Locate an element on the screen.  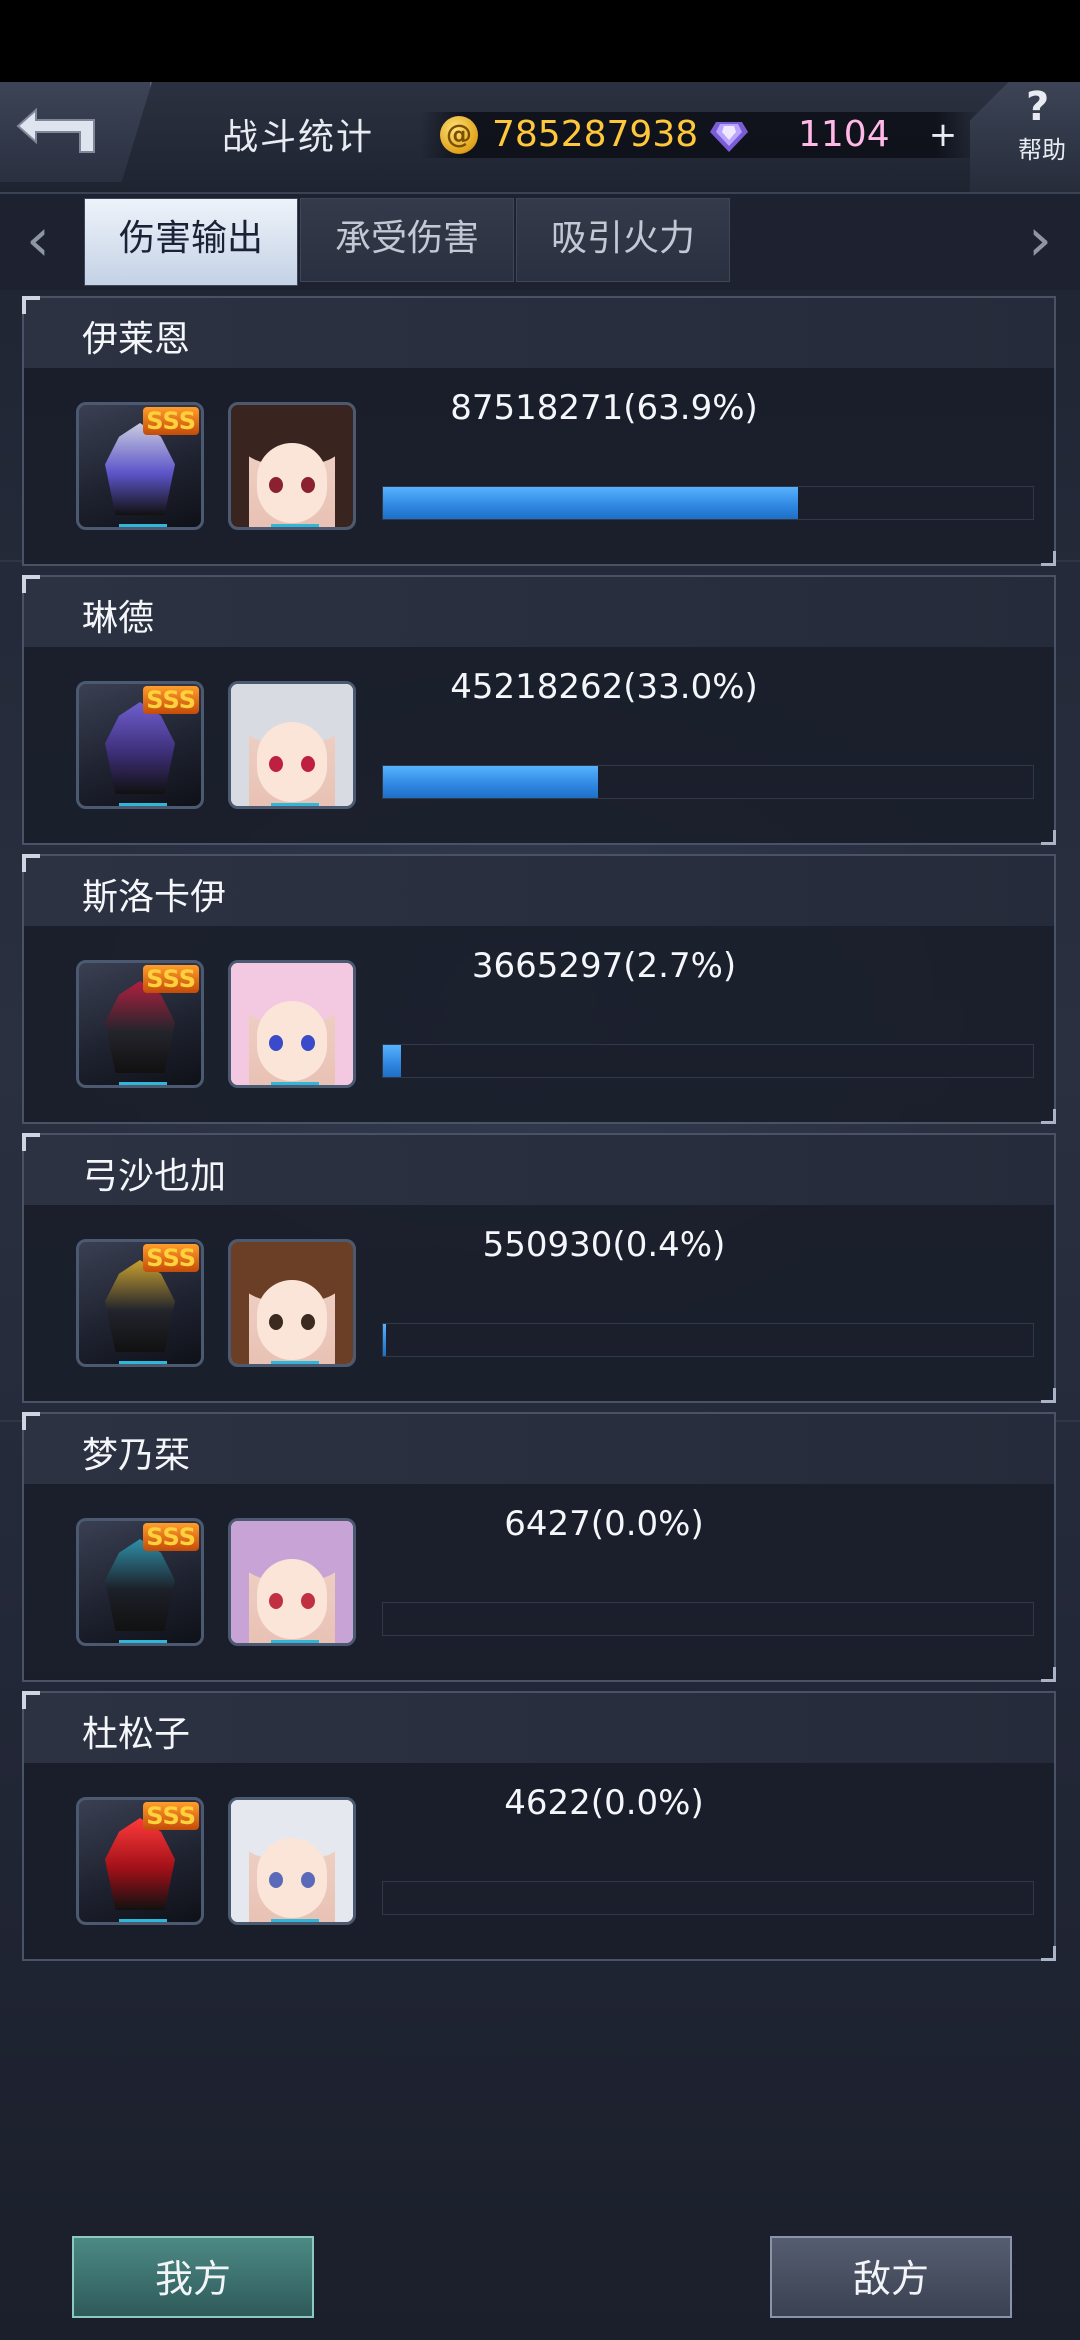
diamond-icon is located at coordinates (729, 137).